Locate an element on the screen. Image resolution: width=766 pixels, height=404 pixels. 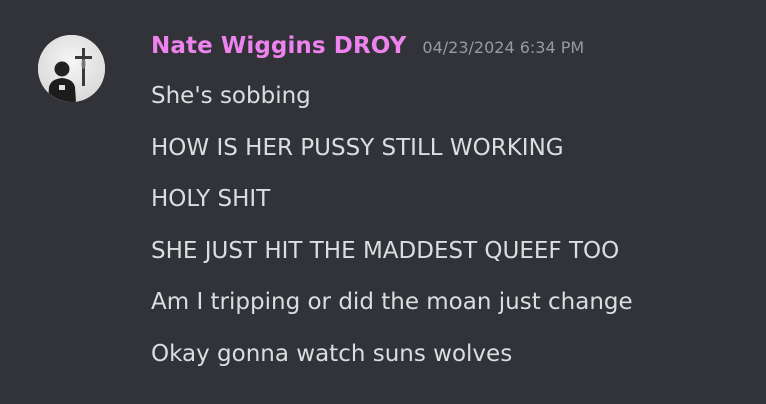
avatar-photo-icon is located at coordinates (71, 68).